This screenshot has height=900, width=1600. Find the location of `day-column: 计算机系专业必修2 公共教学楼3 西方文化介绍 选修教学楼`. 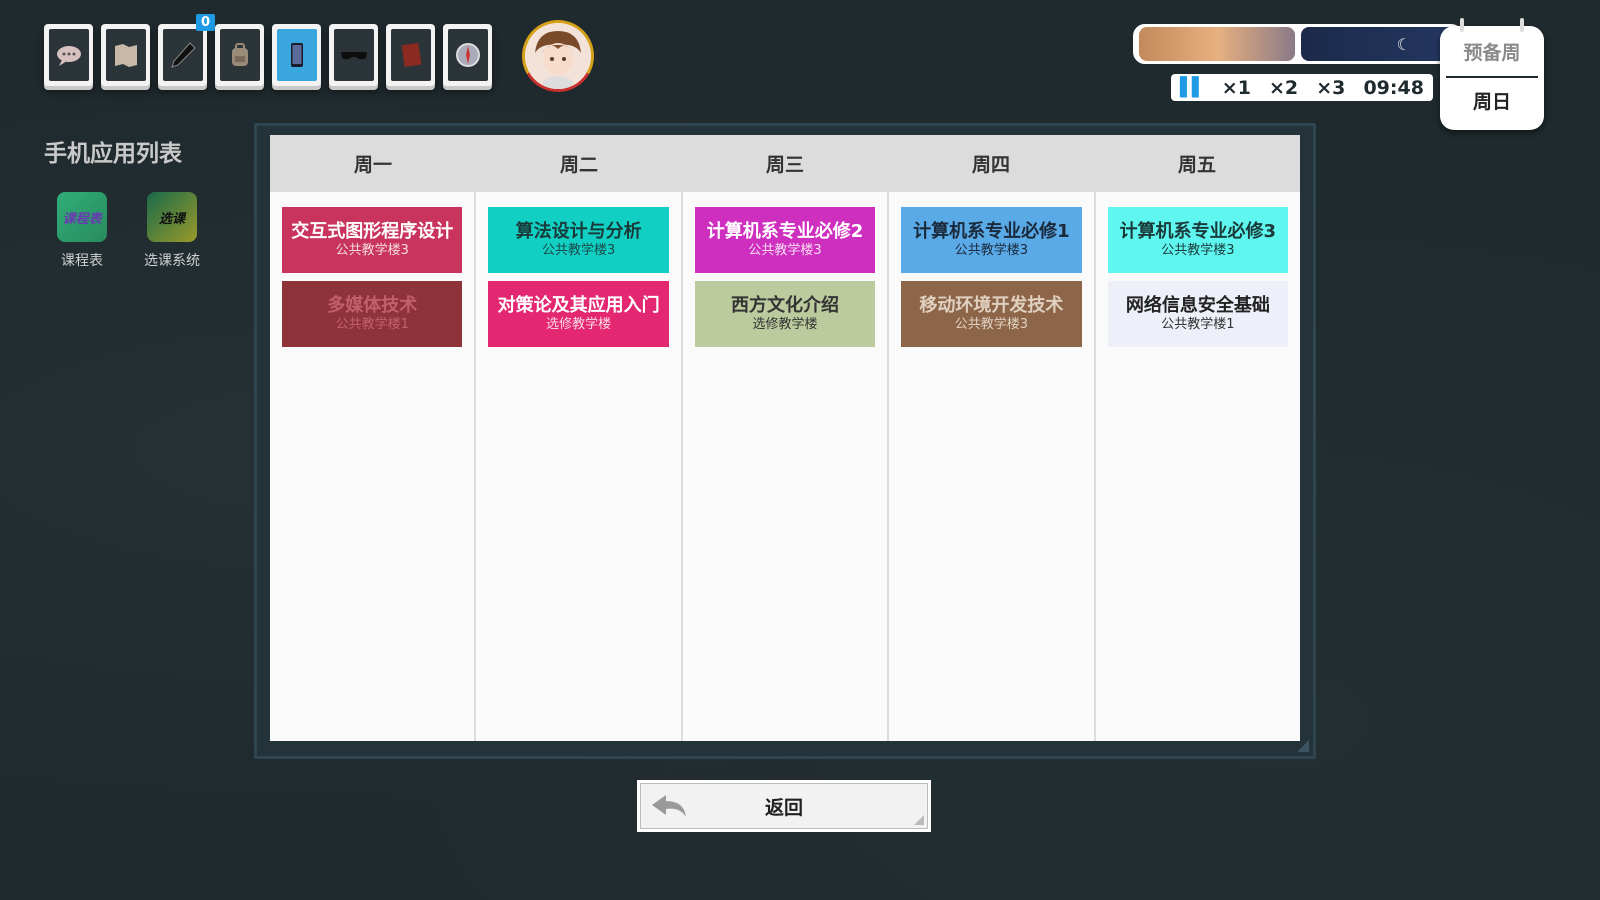

day-column: 计算机系专业必修2 公共教学楼3 西方文化介绍 选修教学楼 is located at coordinates (786, 466).